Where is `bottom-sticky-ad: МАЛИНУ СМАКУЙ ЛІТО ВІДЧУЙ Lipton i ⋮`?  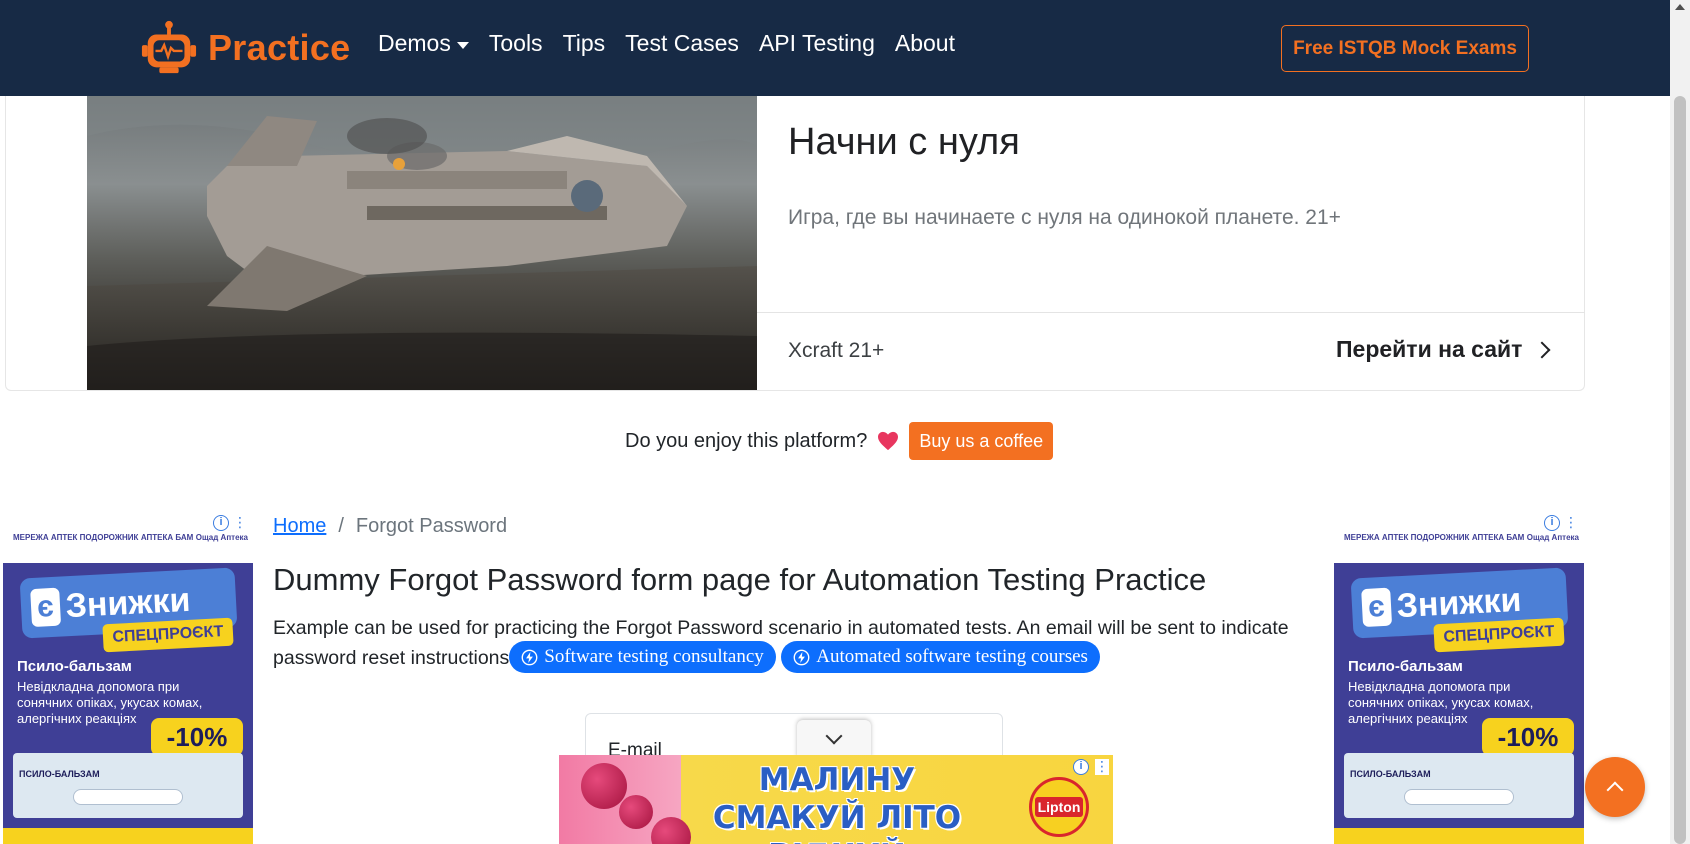 bottom-sticky-ad: МАЛИНУ СМАКУЙ ЛІТО ВІДЧУЙ Lipton i ⋮ is located at coordinates (836, 799).